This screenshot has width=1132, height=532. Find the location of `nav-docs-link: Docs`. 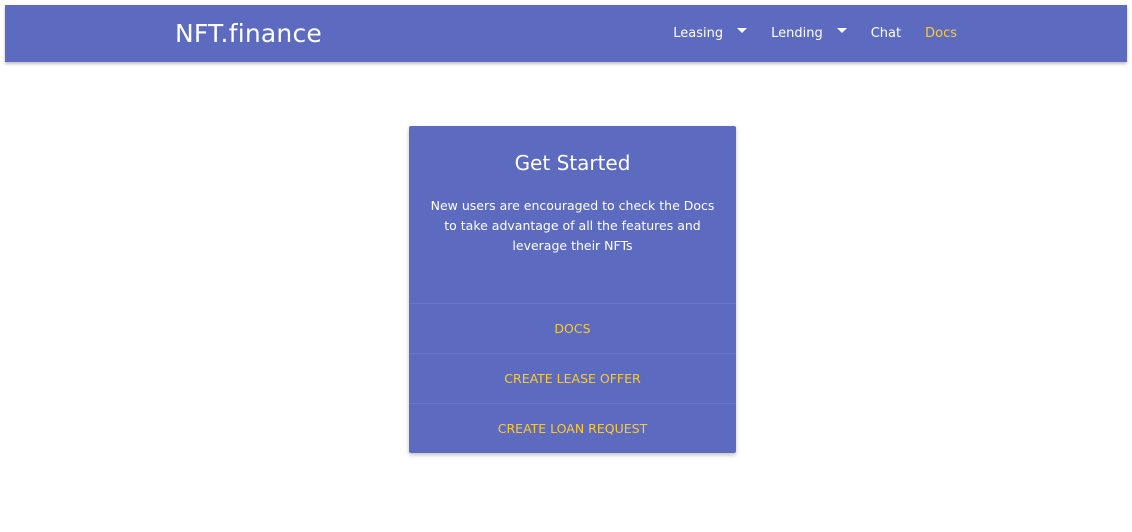

nav-docs-link: Docs is located at coordinates (941, 33).